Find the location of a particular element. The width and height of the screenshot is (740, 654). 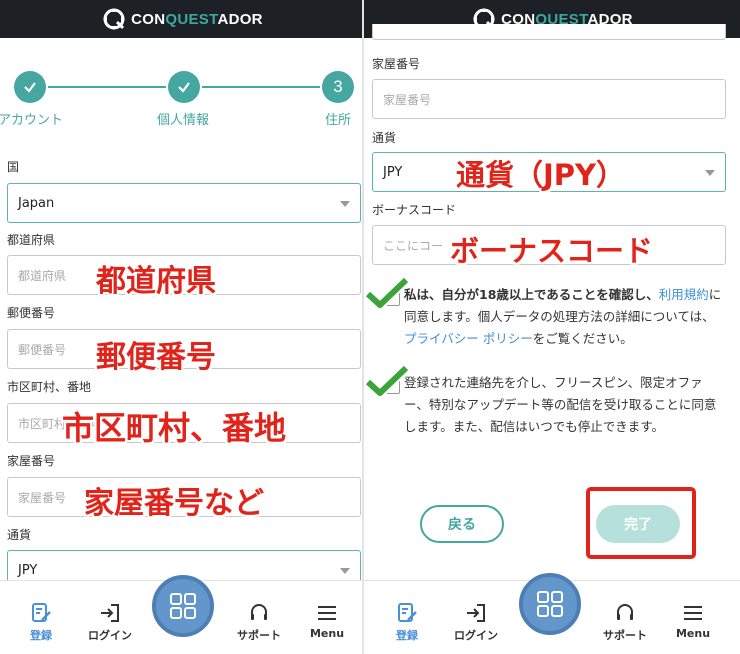

prefecture-placeholder: 都道府県 is located at coordinates (42, 275).